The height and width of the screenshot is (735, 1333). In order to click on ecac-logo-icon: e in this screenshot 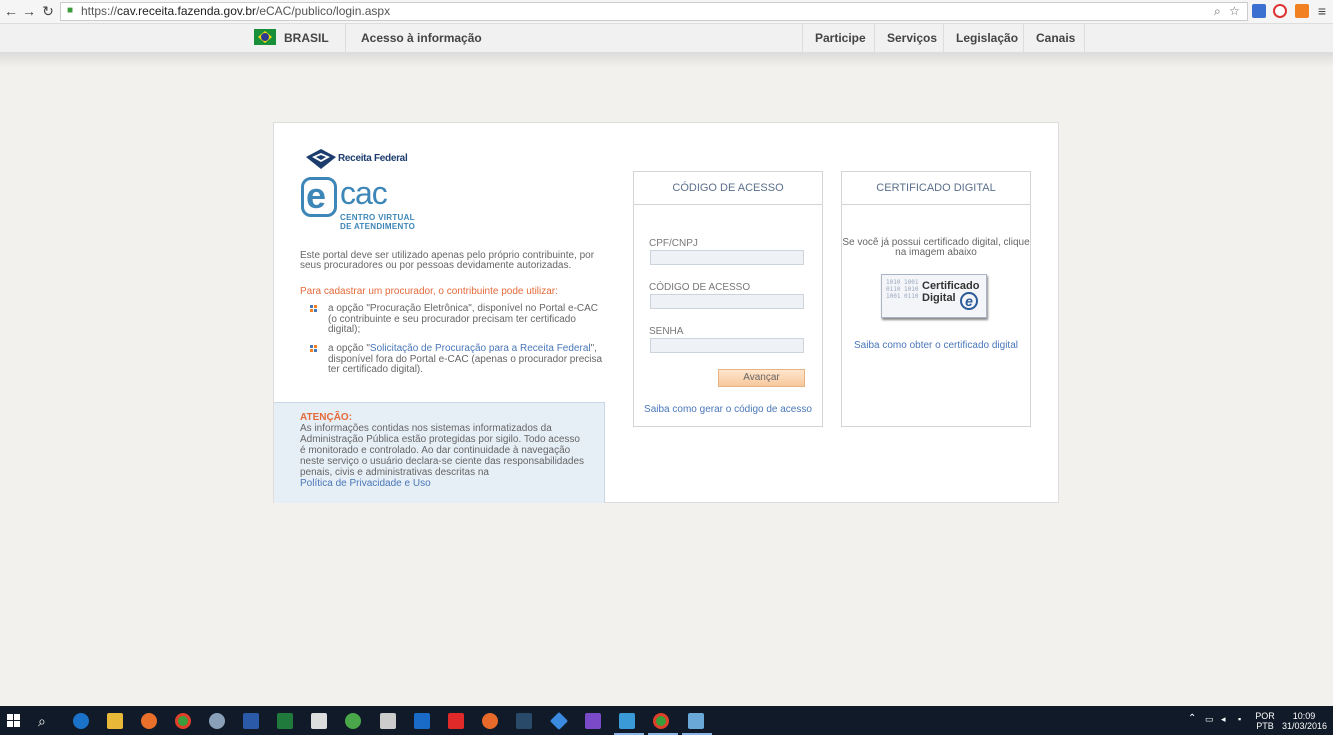, I will do `click(319, 196)`.